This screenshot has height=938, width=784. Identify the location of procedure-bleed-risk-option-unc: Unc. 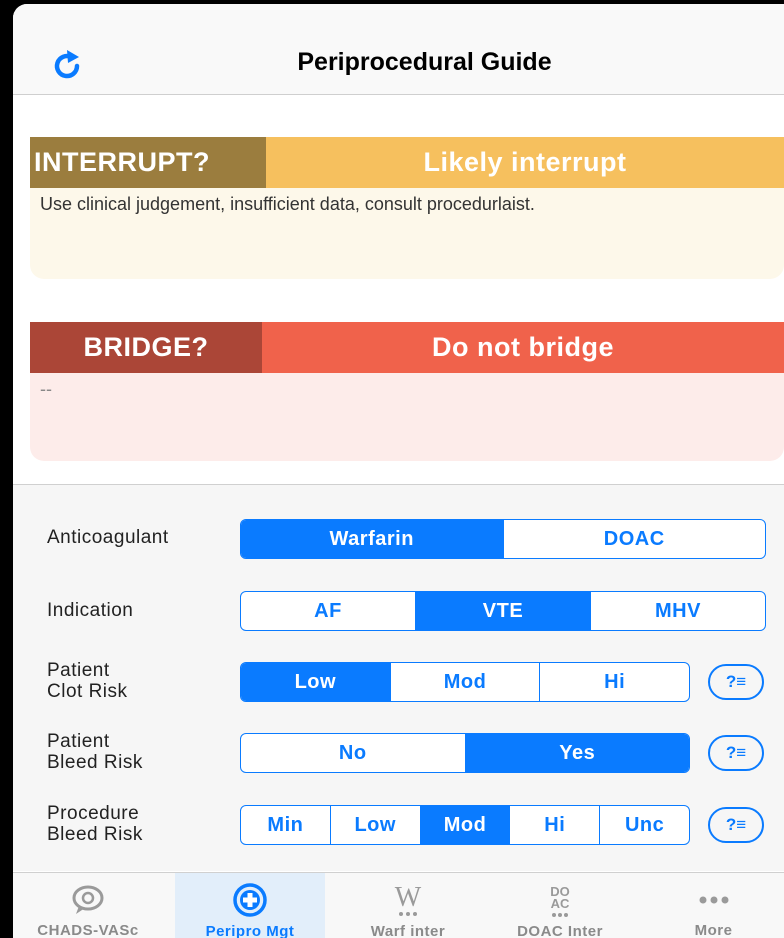
(644, 825).